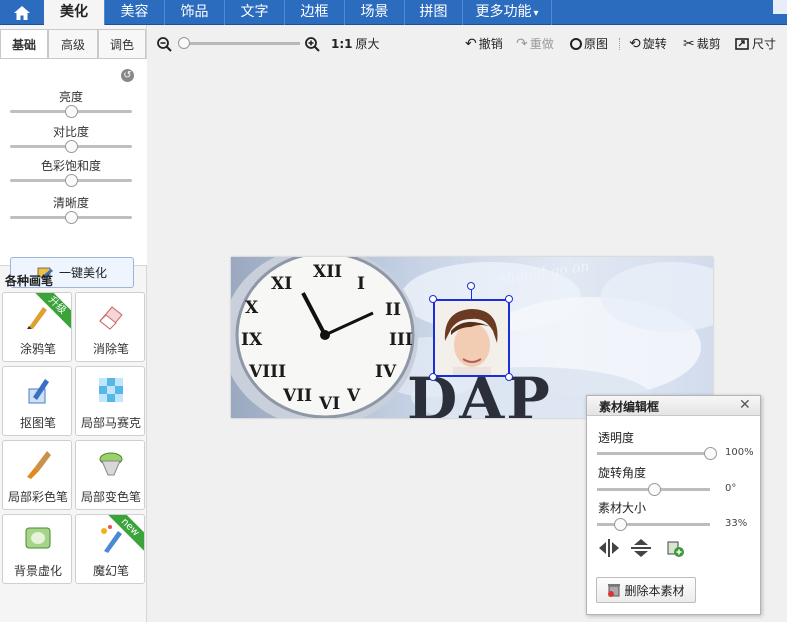  Describe the element at coordinates (629, 407) in the screenshot. I see `material-panel-title: 素材编辑框` at that location.